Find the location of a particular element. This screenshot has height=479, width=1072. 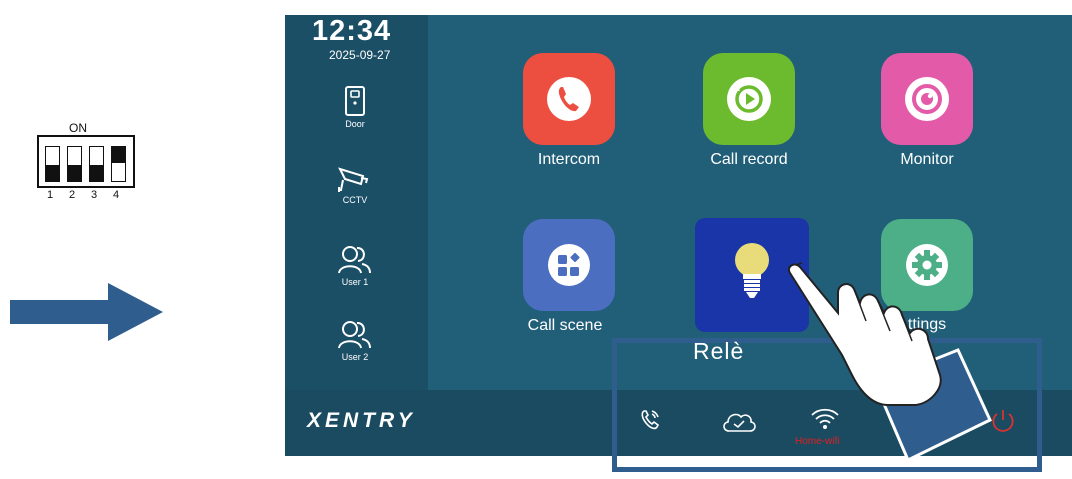

sidebar-item-label: Door is located at coordinates (355, 124).